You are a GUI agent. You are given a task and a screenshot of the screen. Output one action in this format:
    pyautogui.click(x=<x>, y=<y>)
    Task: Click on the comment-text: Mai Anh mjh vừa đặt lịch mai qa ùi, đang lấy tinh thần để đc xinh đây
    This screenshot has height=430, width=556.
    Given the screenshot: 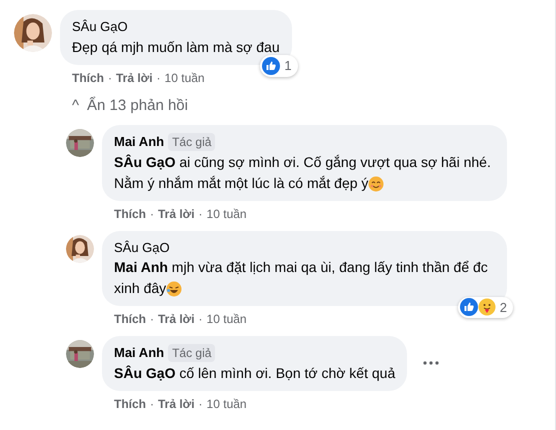 What is the action you would take?
    pyautogui.click(x=301, y=278)
    